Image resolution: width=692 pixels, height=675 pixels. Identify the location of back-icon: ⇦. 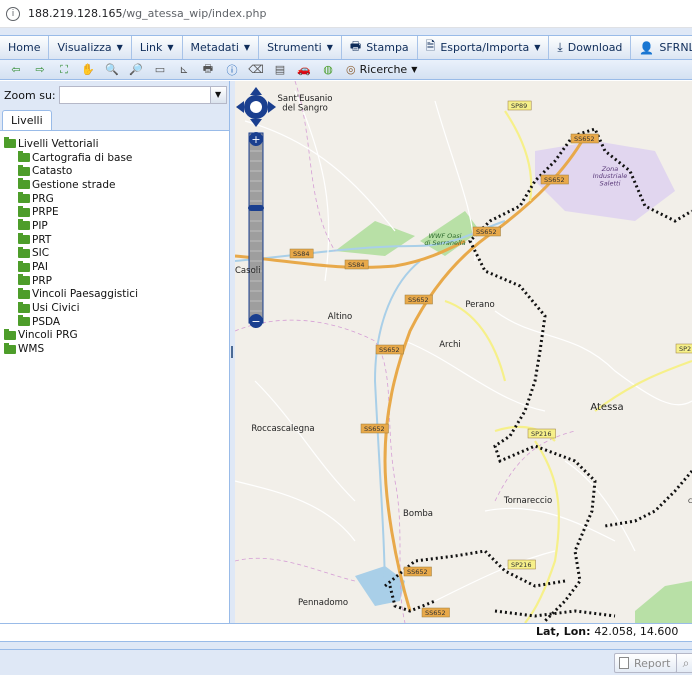
(16, 70).